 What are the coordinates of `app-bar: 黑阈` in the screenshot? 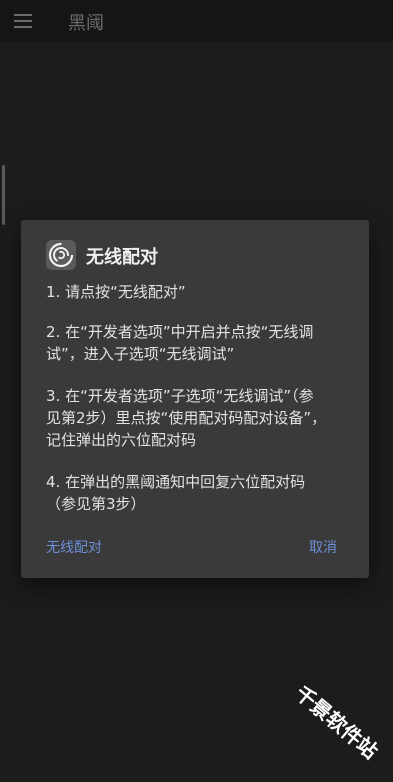 It's located at (196, 21).